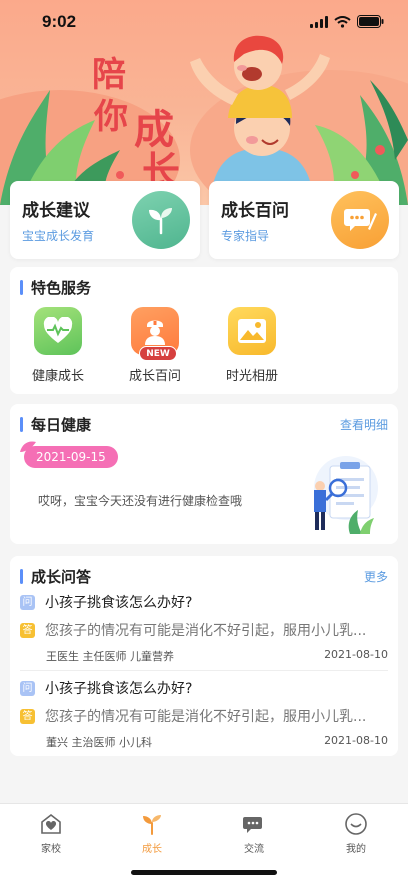 This screenshot has width=408, height=883. I want to click on doctor-icon: NEW, so click(155, 334).